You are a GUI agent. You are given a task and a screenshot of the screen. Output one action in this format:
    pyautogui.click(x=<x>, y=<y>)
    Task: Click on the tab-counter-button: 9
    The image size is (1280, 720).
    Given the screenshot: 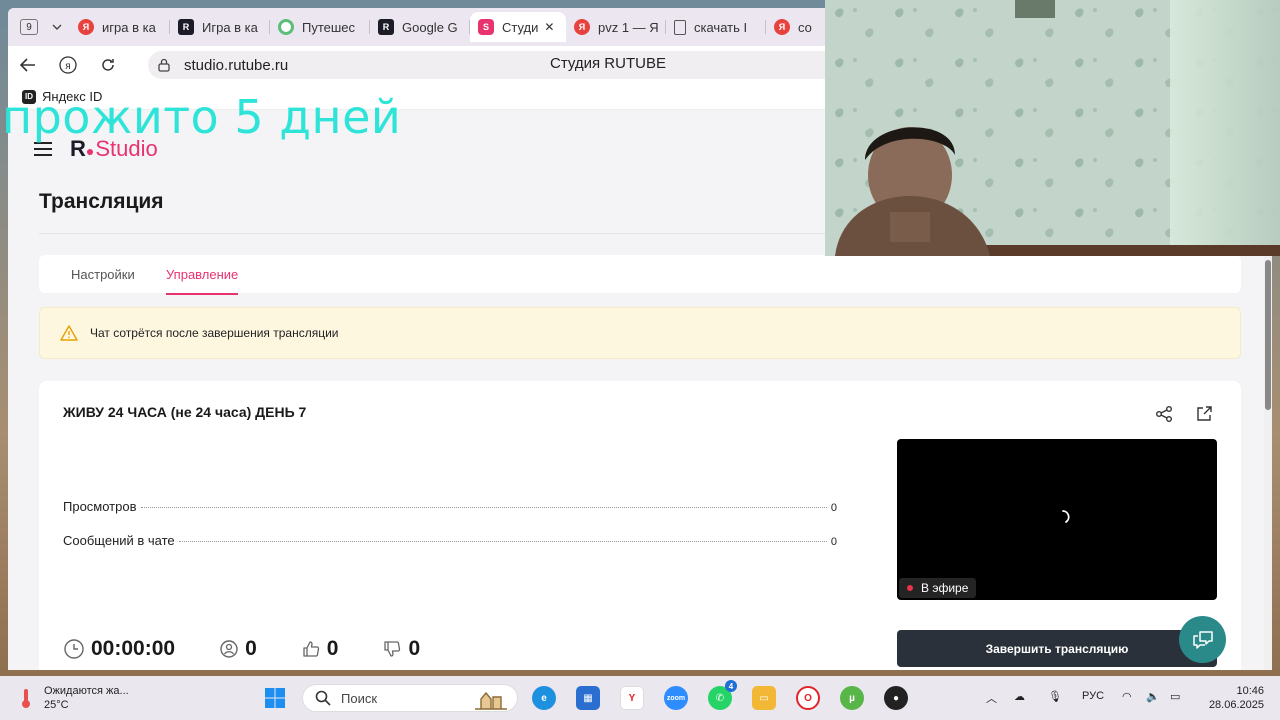 What is the action you would take?
    pyautogui.click(x=29, y=27)
    